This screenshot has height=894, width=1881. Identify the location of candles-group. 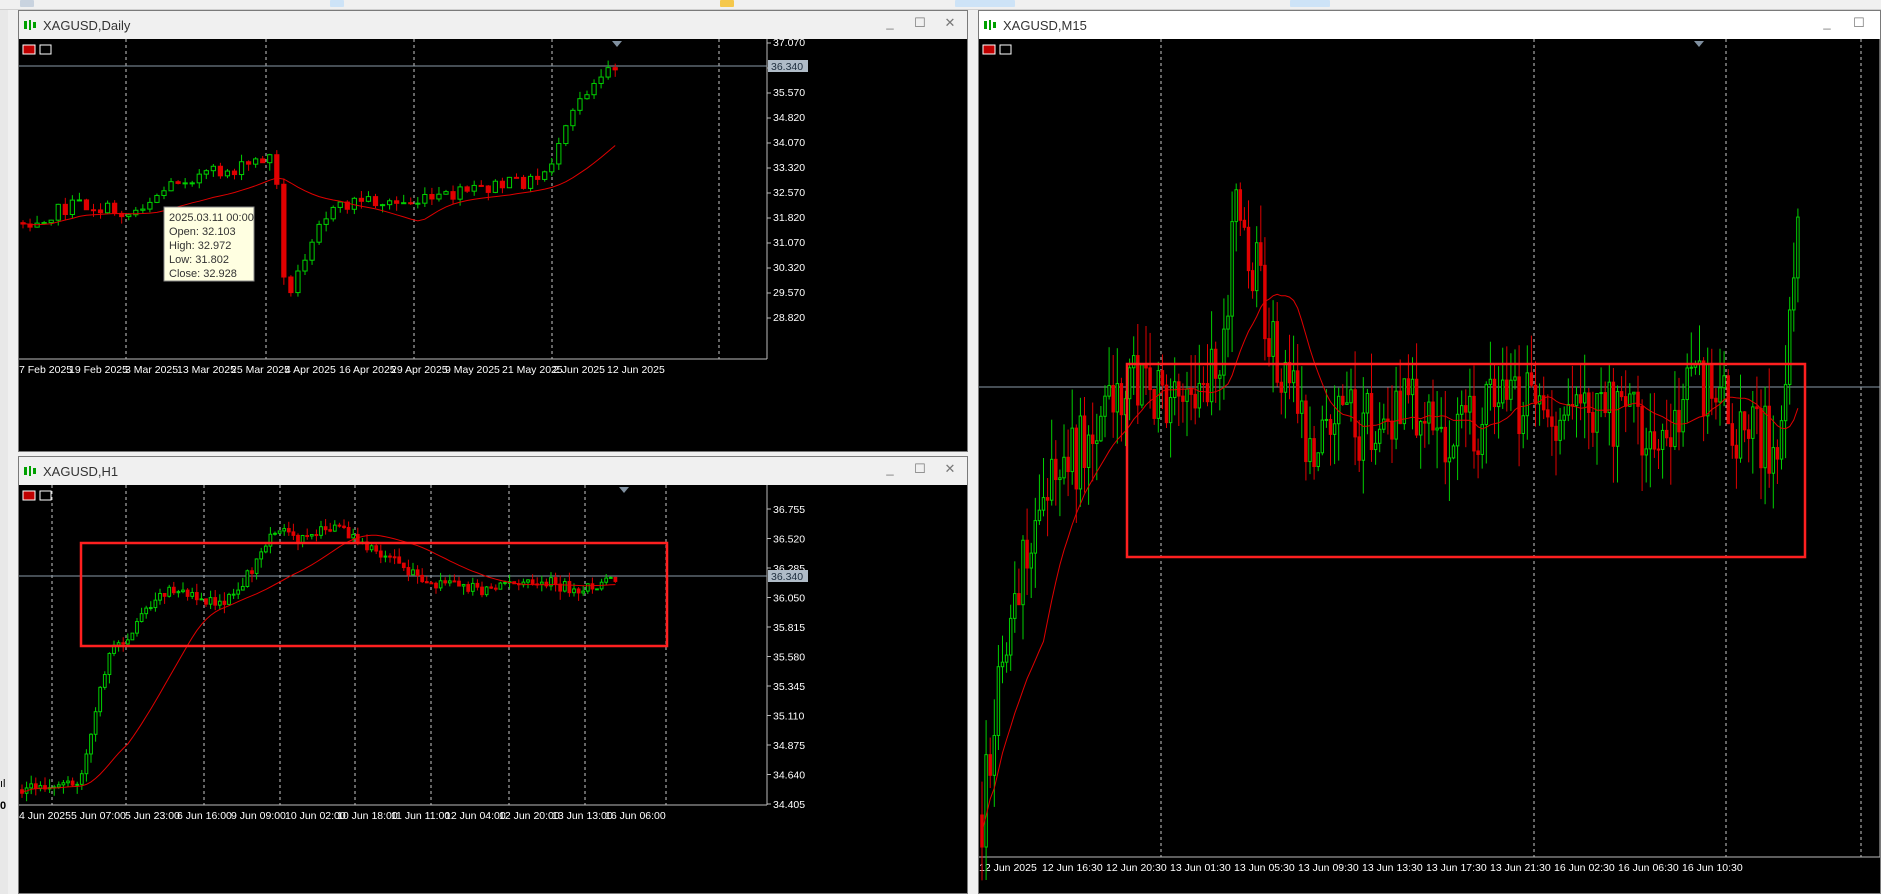
(319, 178).